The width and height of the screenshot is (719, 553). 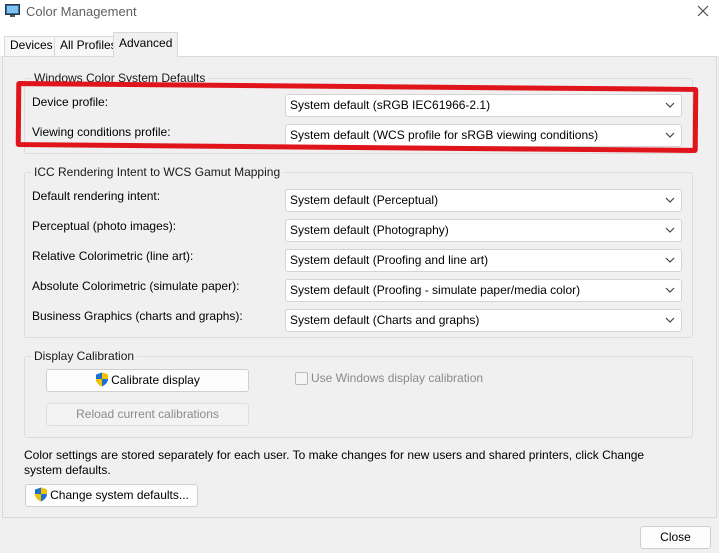 What do you see at coordinates (483, 320) in the screenshot?
I see `business-graphics-select: System default (Charts and graphs)` at bounding box center [483, 320].